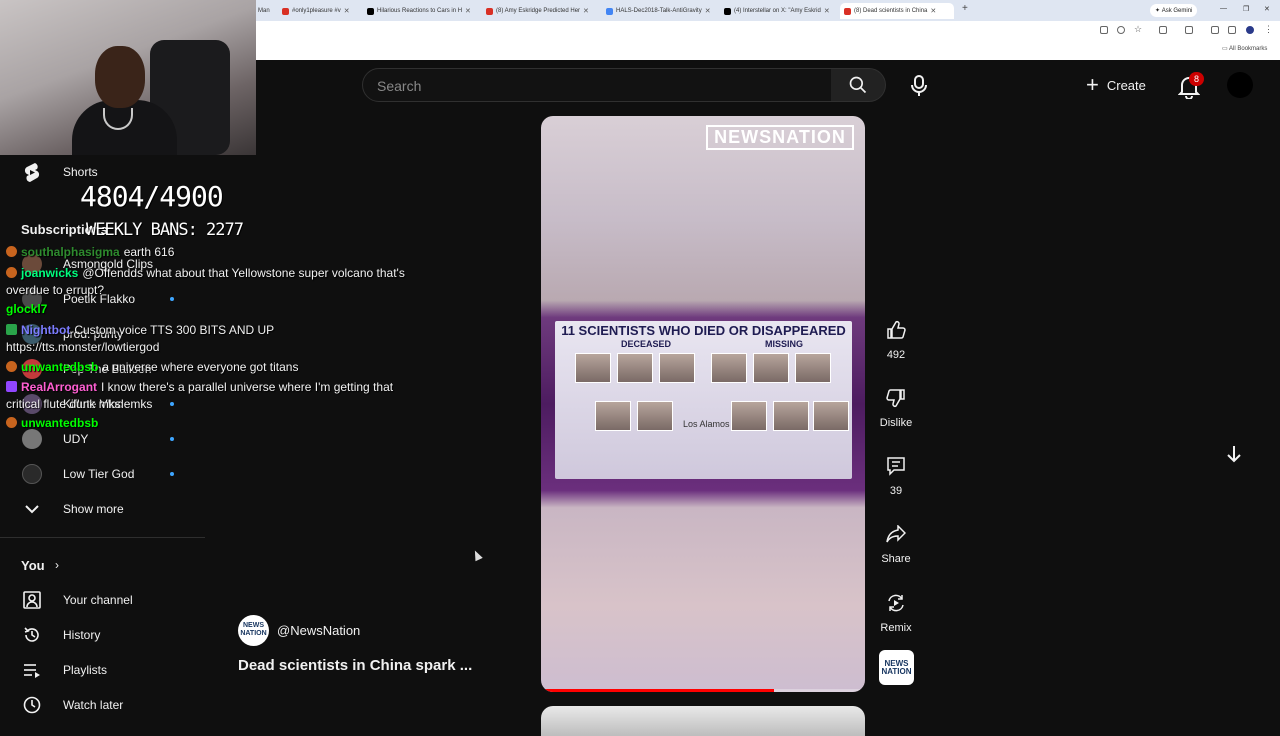  Describe the element at coordinates (609, 11) in the screenshot. I see `document-favicon-icon` at that location.